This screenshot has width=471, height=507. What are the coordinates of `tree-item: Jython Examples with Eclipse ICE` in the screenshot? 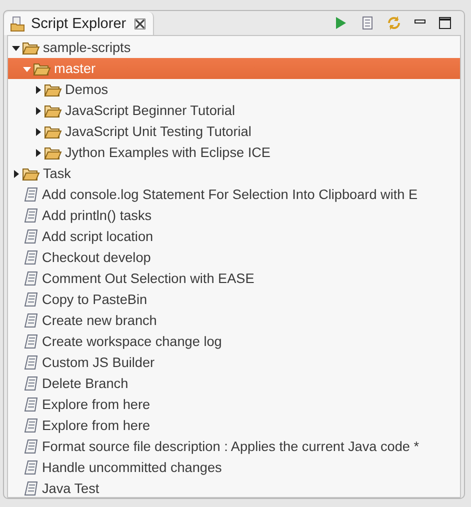 It's located at (234, 152).